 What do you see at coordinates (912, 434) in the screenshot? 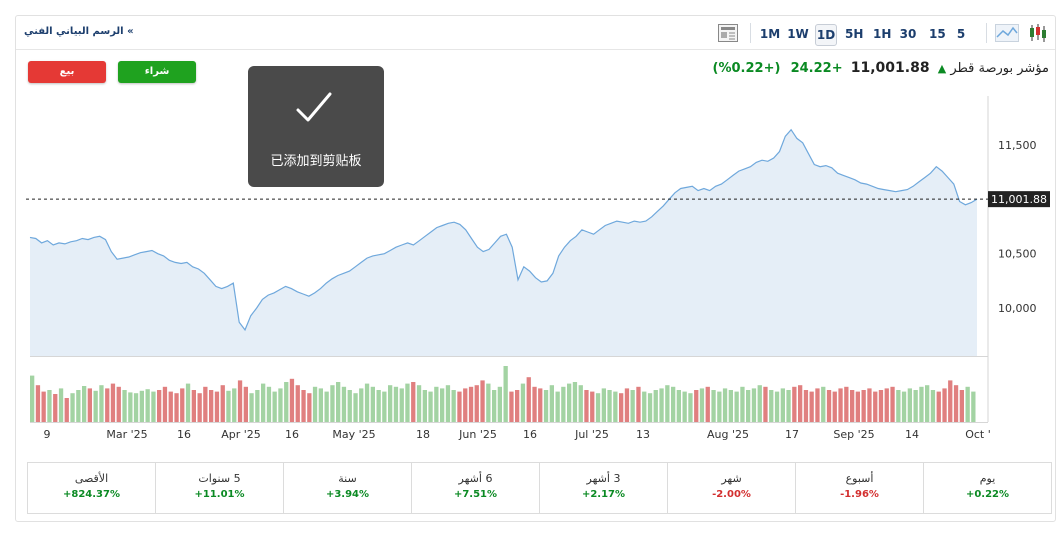
I see `x-tick-label: 14` at bounding box center [912, 434].